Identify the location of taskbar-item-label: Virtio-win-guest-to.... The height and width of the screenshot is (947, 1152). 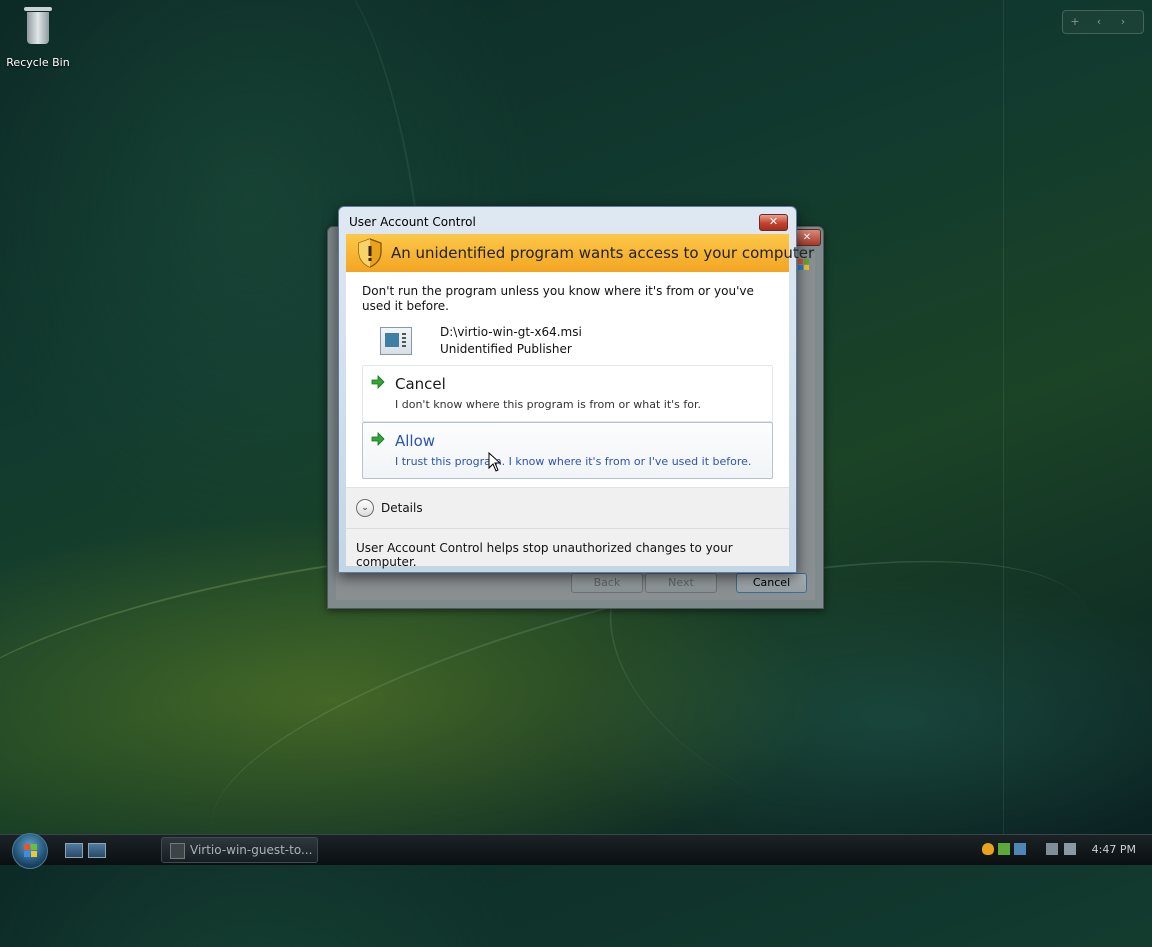
(251, 850).